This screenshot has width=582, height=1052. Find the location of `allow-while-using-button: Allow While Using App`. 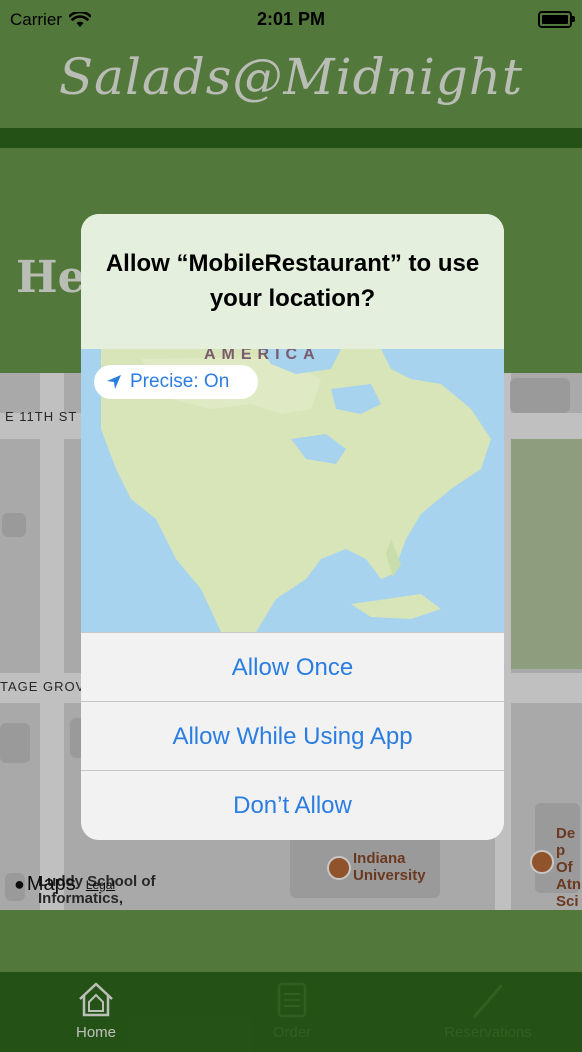

allow-while-using-button: Allow While Using App is located at coordinates (292, 736).